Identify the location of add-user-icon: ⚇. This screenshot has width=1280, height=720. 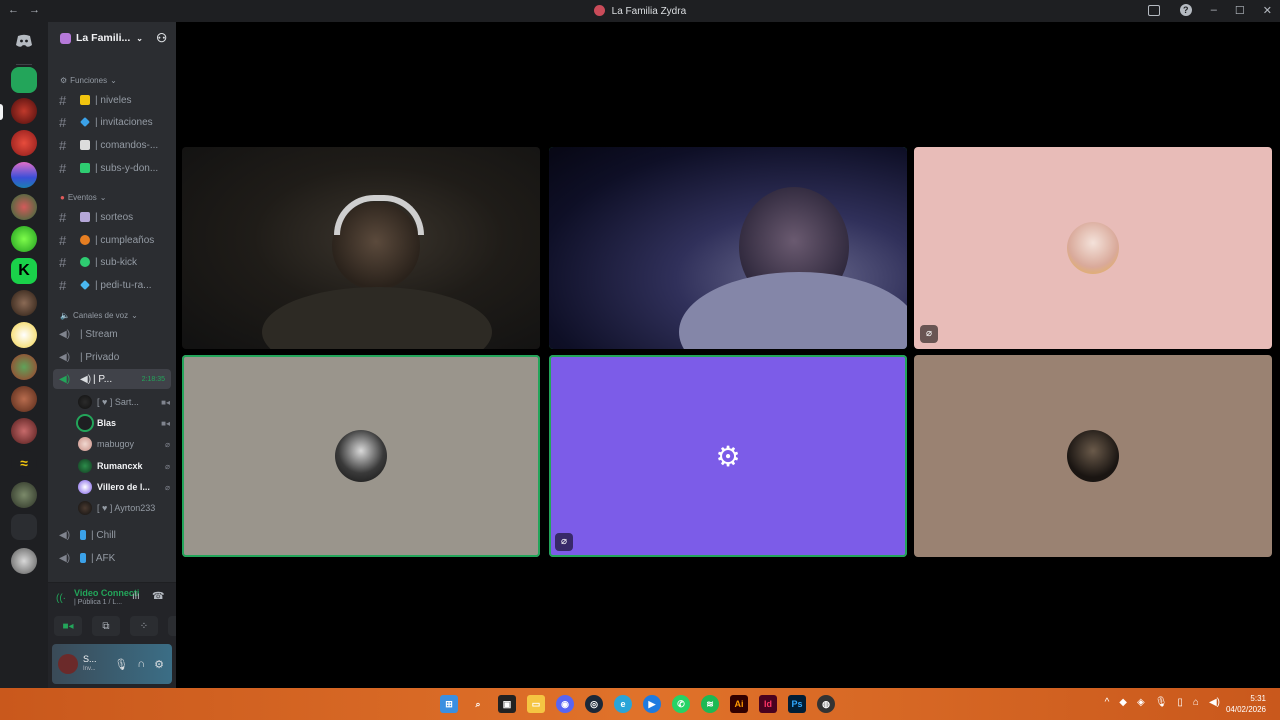
(161, 38).